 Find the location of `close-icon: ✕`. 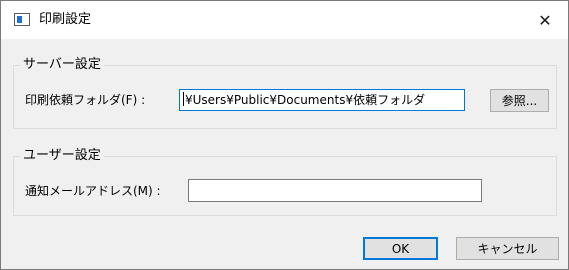

close-icon: ✕ is located at coordinates (545, 20).